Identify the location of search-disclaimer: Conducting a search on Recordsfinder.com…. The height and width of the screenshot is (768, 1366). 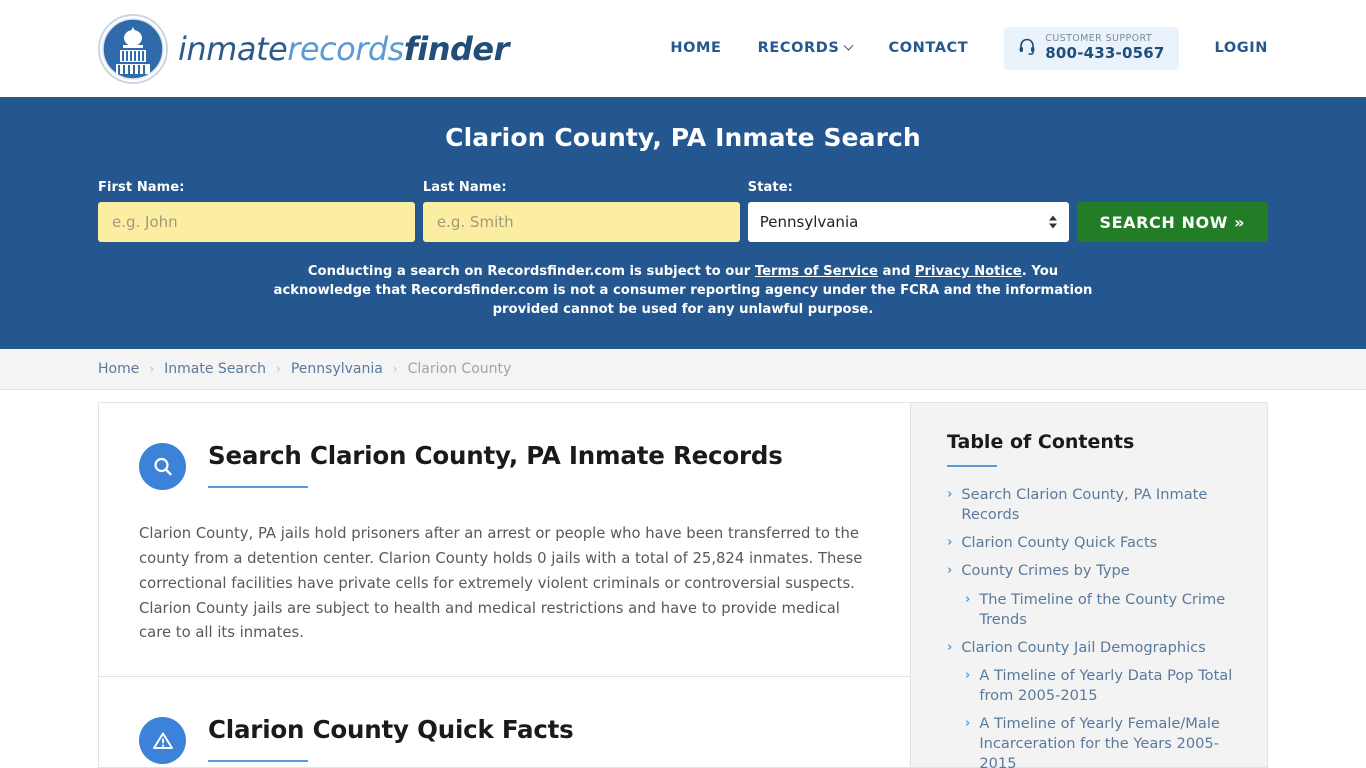
(683, 290).